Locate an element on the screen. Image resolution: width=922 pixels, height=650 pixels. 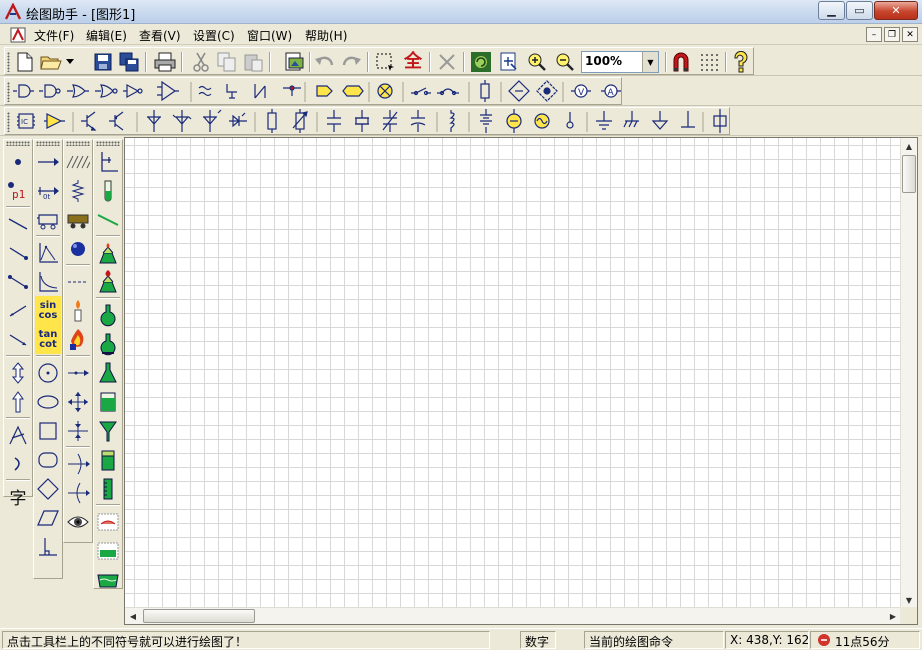
text-tool-button: 字 is located at coordinates (18, 496).